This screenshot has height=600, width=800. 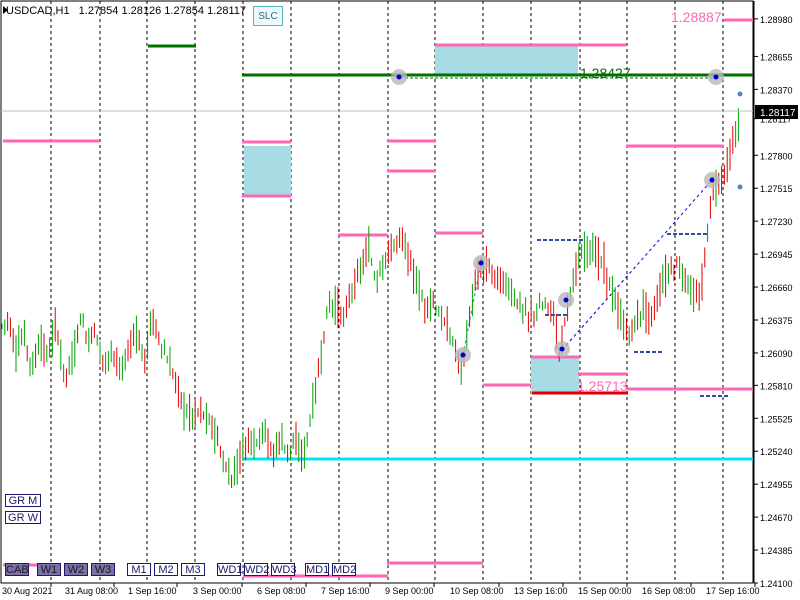 I want to click on time-tick-label: 10 Sep 08:00, so click(x=477, y=591).